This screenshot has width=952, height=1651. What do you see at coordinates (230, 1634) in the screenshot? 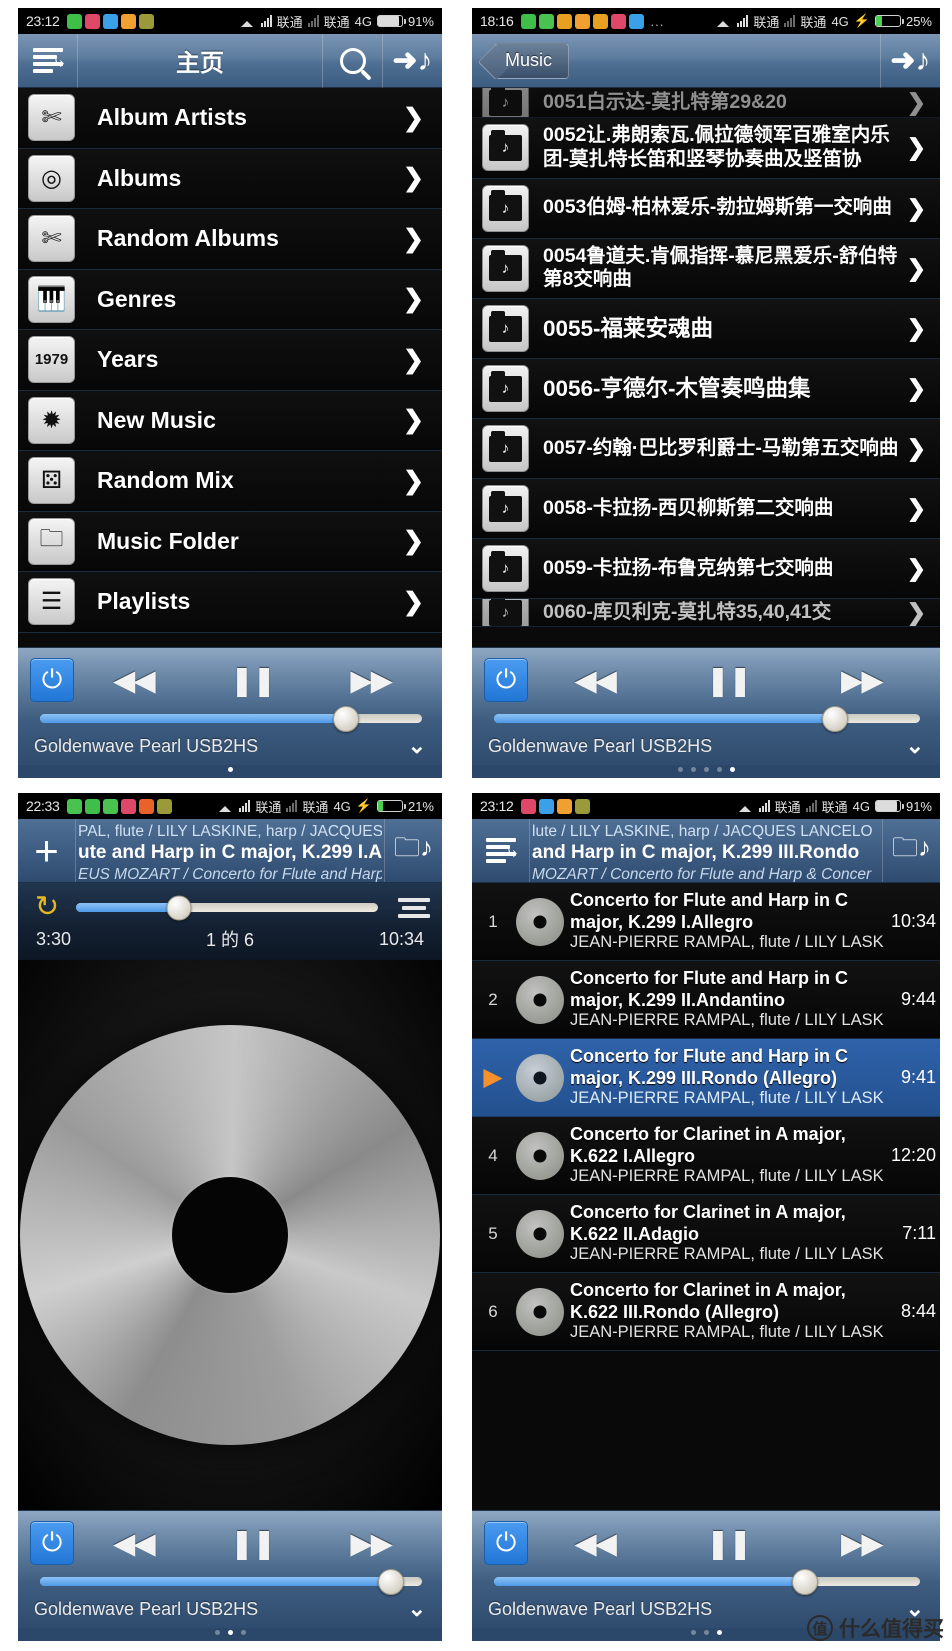
I see `page-indicator` at bounding box center [230, 1634].